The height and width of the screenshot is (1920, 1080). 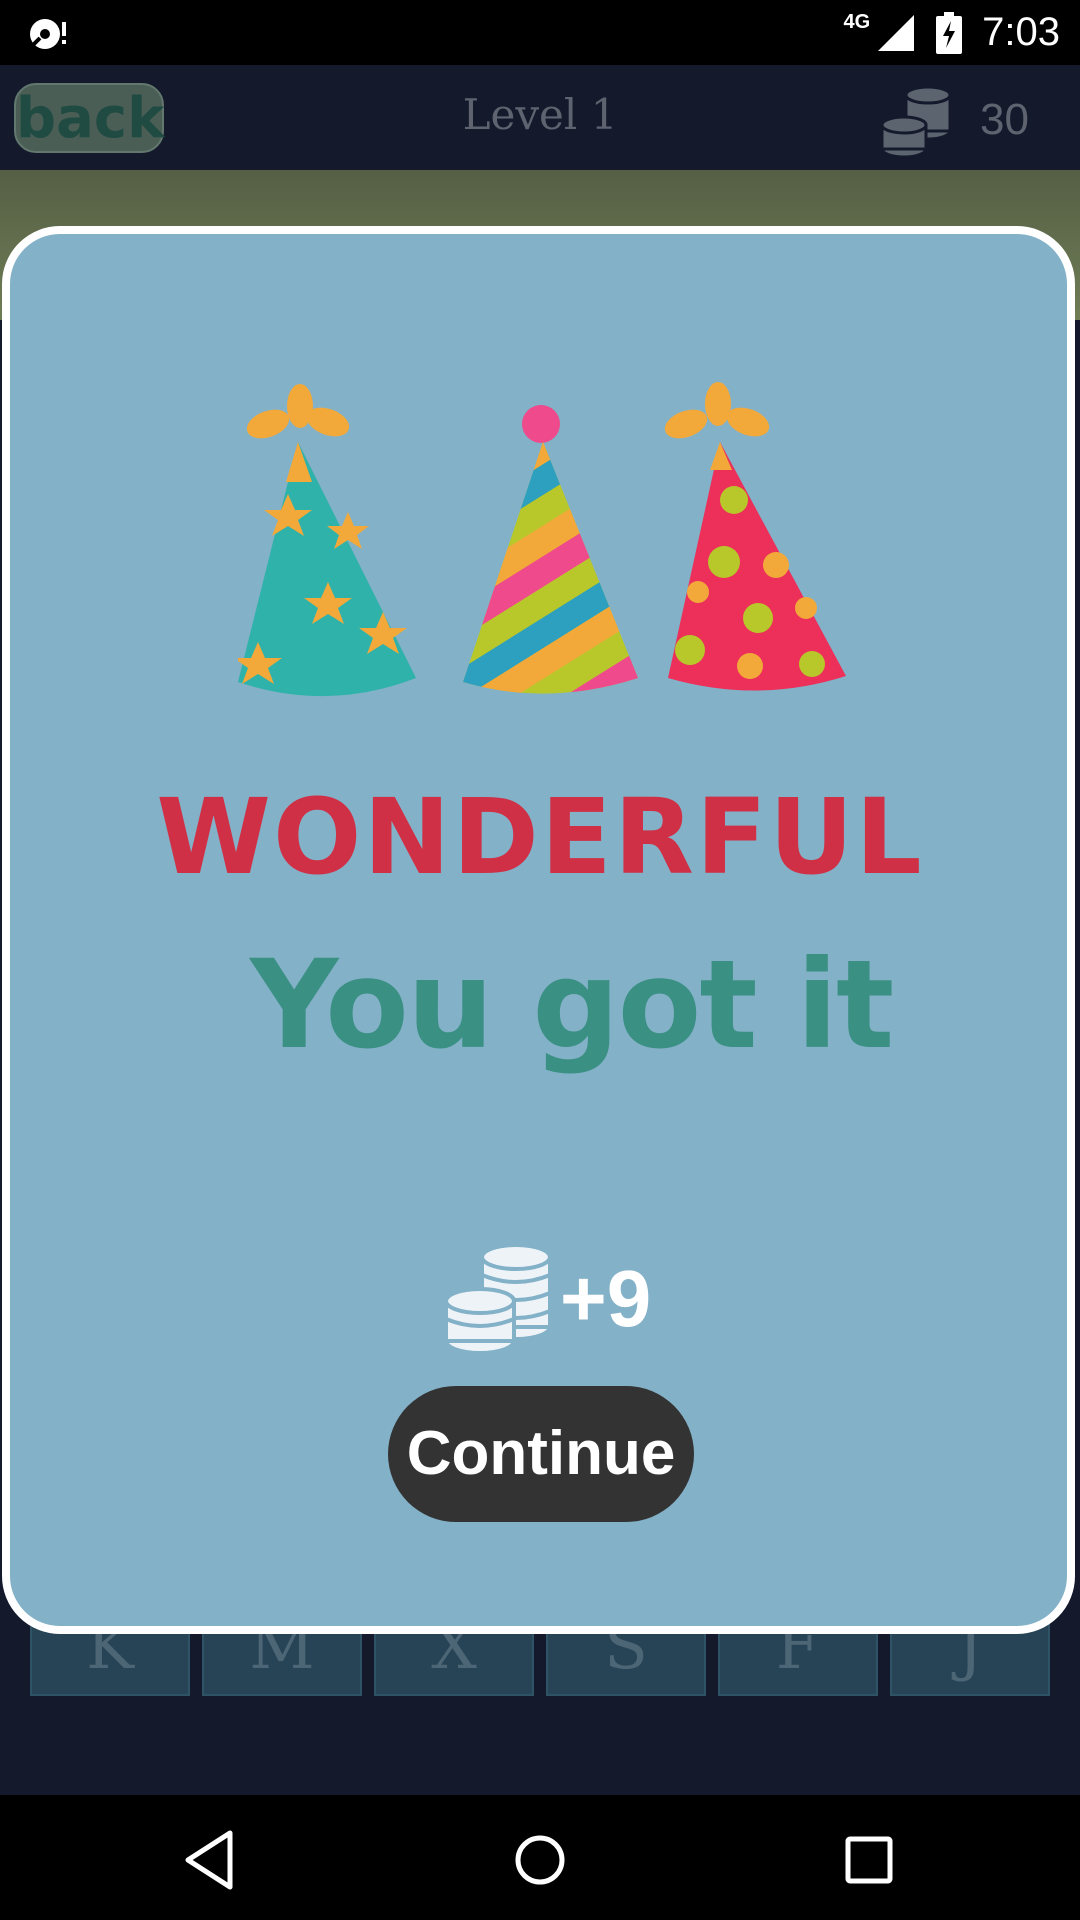 What do you see at coordinates (540, 117) in the screenshot?
I see `app-header: back Level 1 30` at bounding box center [540, 117].